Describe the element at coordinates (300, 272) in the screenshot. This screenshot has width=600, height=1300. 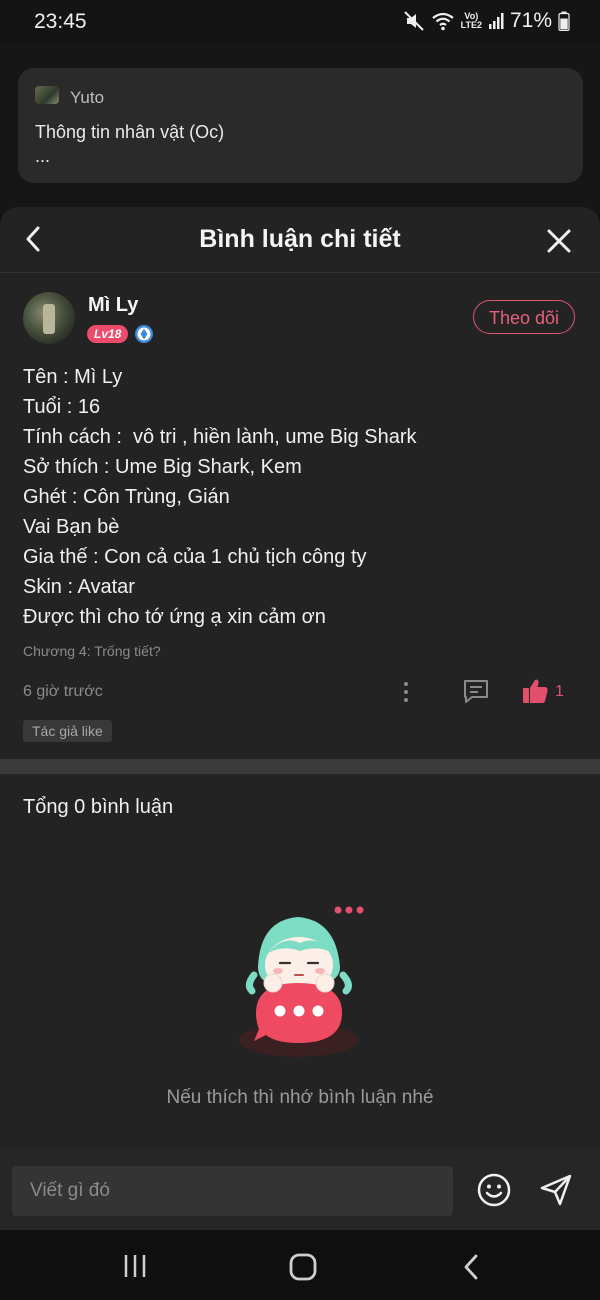
I see `header-divider` at that location.